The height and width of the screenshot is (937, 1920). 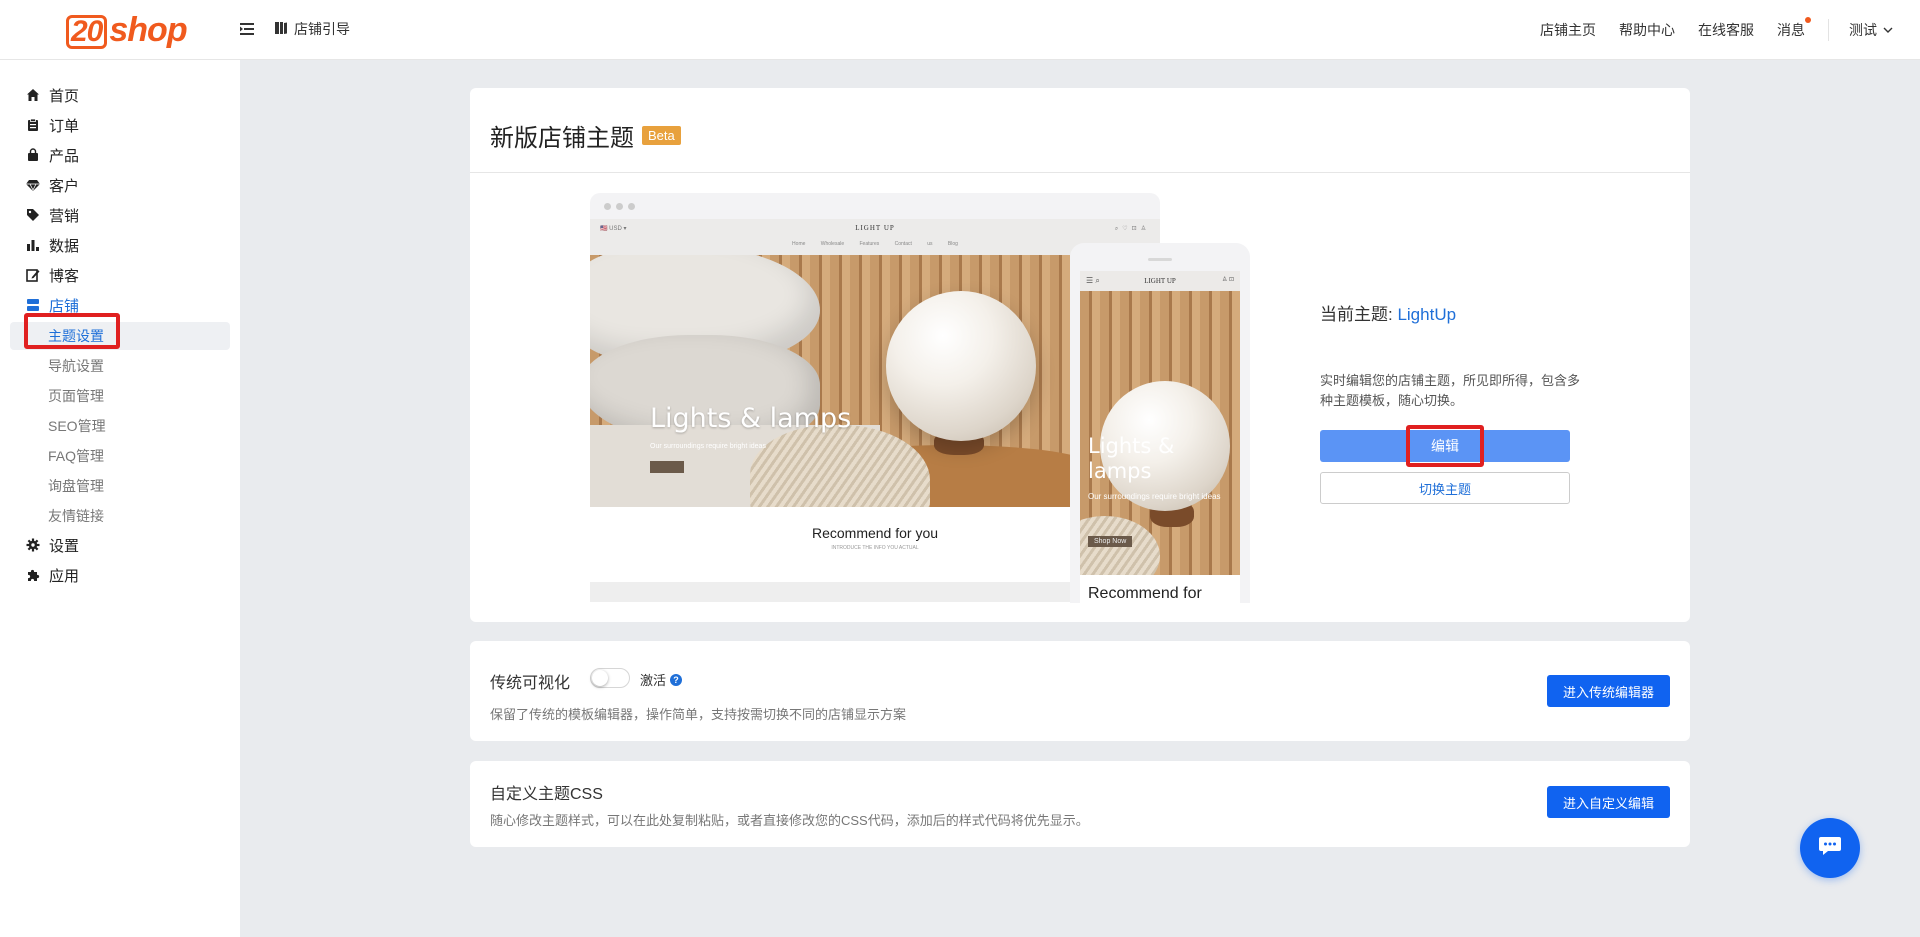 I want to click on sidebar-item-label: 营销, so click(x=64, y=216).